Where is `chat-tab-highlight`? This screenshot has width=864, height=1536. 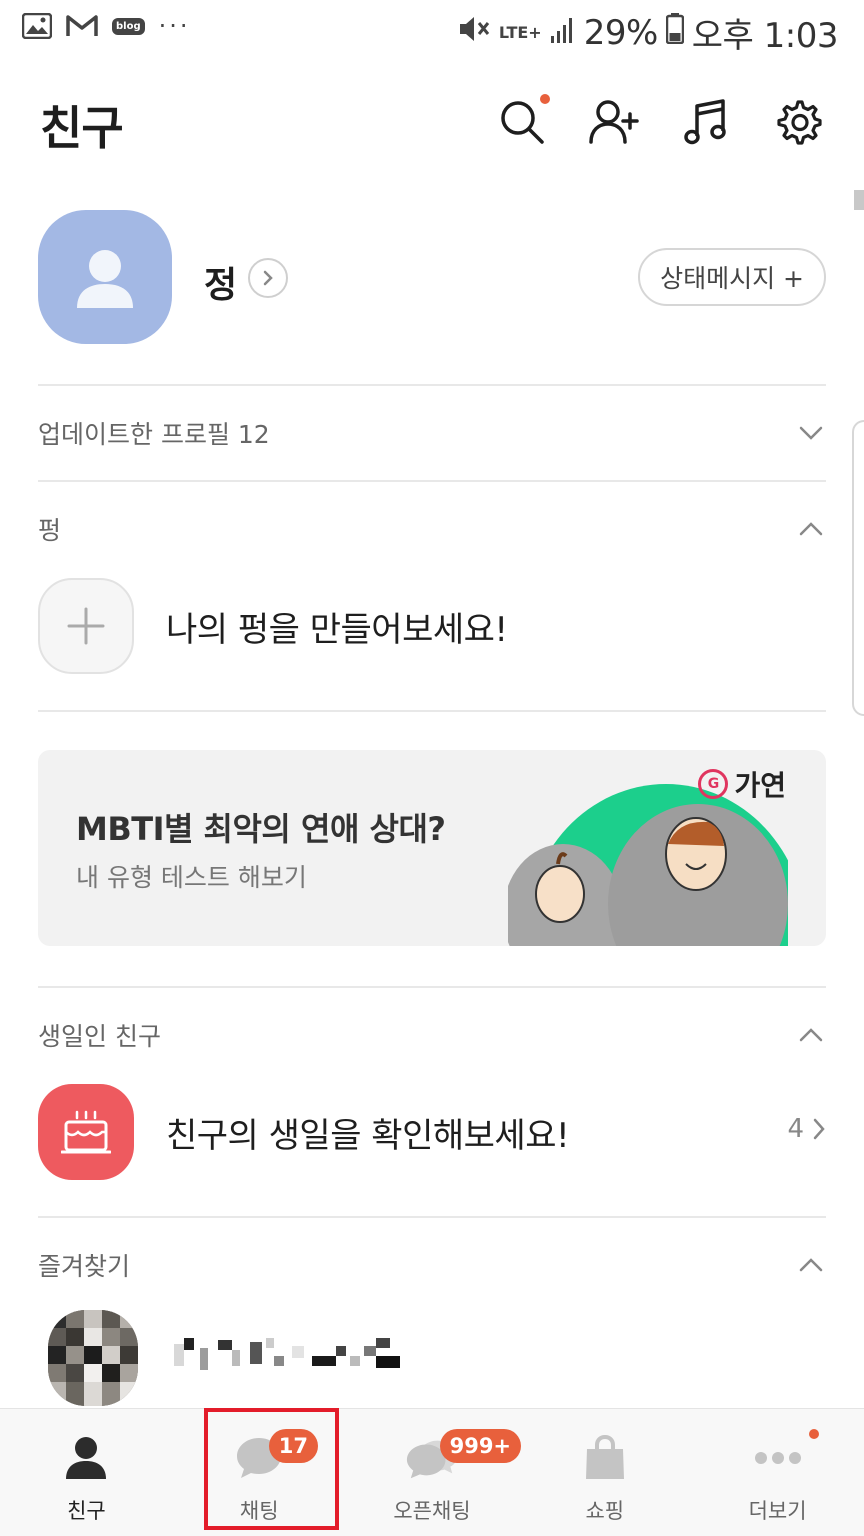
chat-tab-highlight is located at coordinates (271, 1469).